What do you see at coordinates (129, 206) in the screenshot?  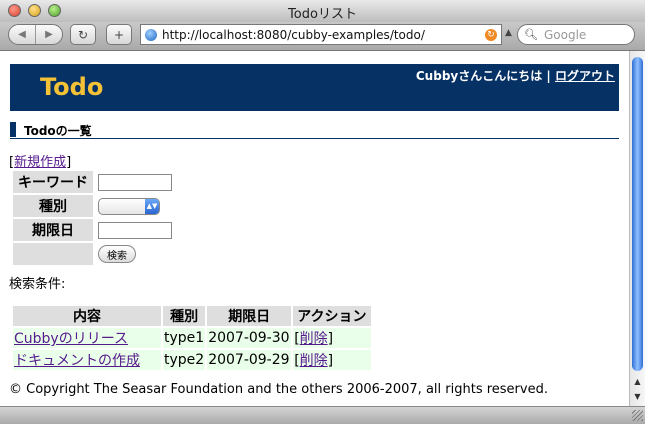 I see `type-select: ▲▼` at bounding box center [129, 206].